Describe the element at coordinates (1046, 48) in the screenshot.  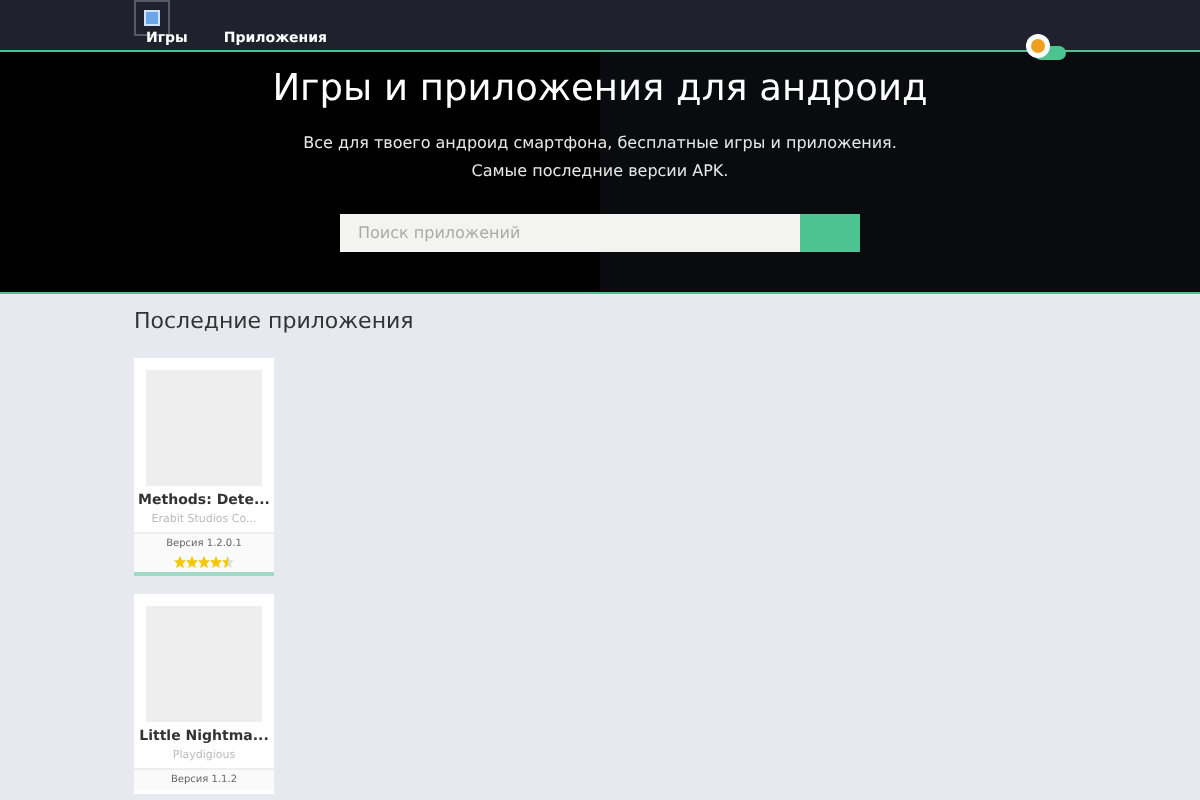
I see `theme-toggle-icon` at that location.